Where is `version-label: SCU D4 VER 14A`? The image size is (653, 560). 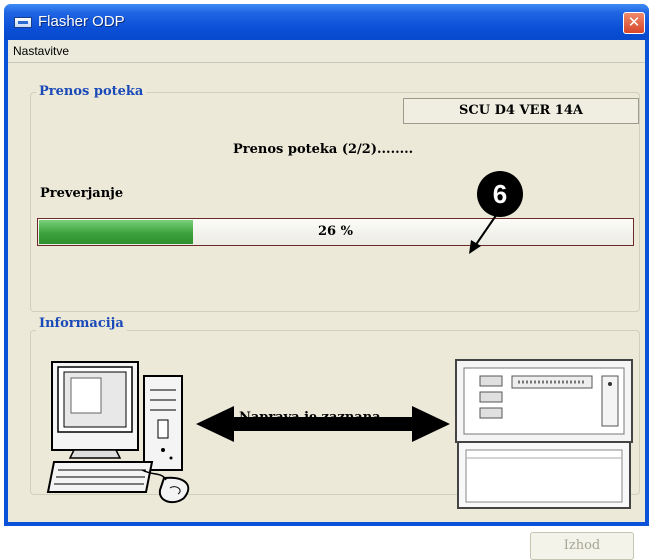
version-label: SCU D4 VER 14A is located at coordinates (521, 111).